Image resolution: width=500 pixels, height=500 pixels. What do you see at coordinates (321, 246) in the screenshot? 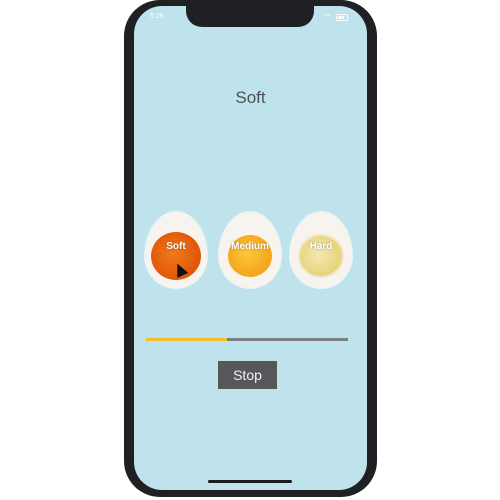
I see `egg-label-hard: Hard` at bounding box center [321, 246].